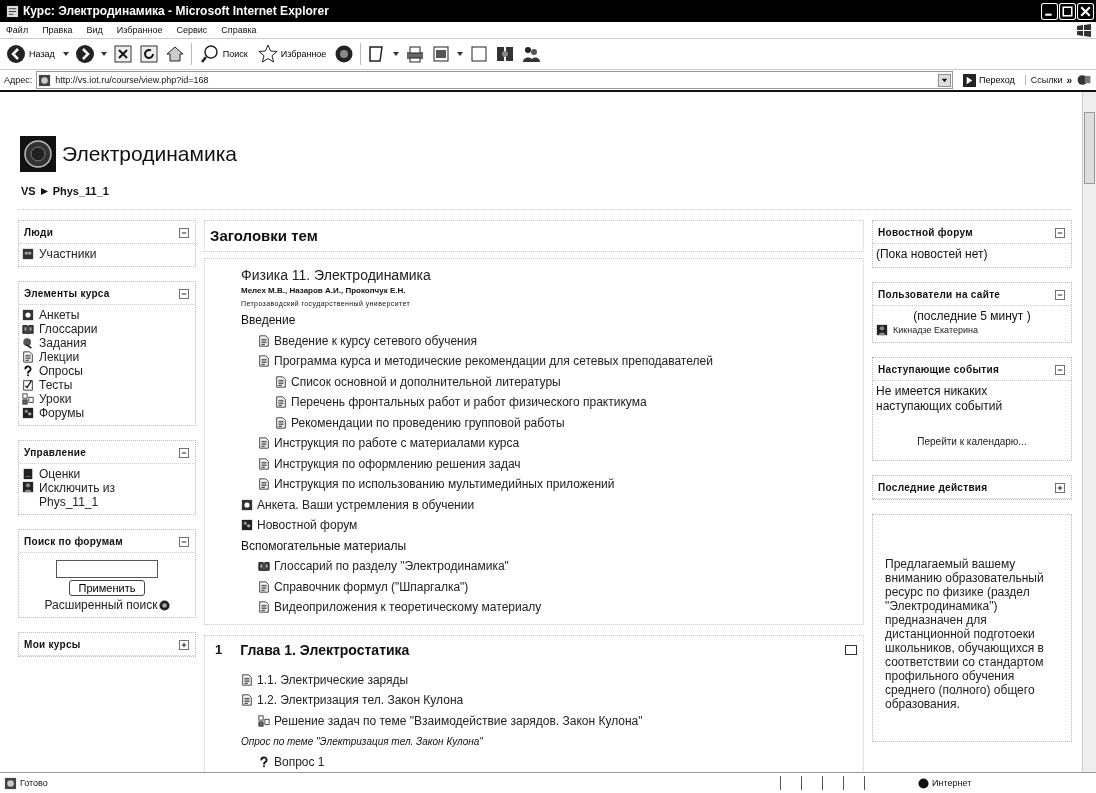 Image resolution: width=1096 pixels, height=793 pixels. I want to click on breadcrumb-link: VS, so click(28, 191).